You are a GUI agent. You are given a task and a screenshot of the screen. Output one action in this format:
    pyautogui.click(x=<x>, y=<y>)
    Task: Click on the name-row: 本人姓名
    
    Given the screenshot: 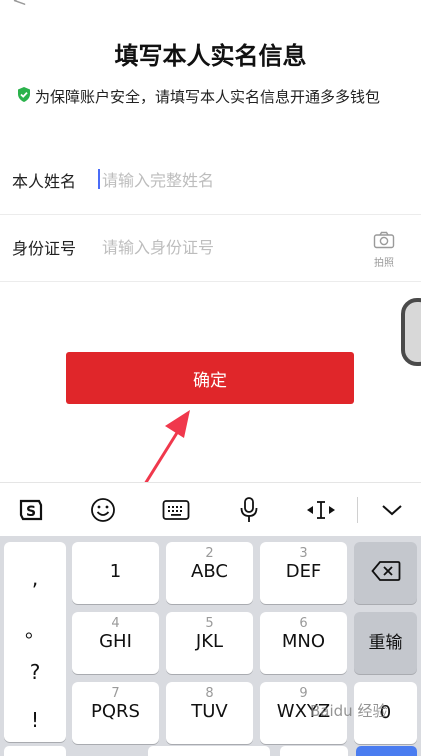 What is the action you would take?
    pyautogui.click(x=210, y=181)
    